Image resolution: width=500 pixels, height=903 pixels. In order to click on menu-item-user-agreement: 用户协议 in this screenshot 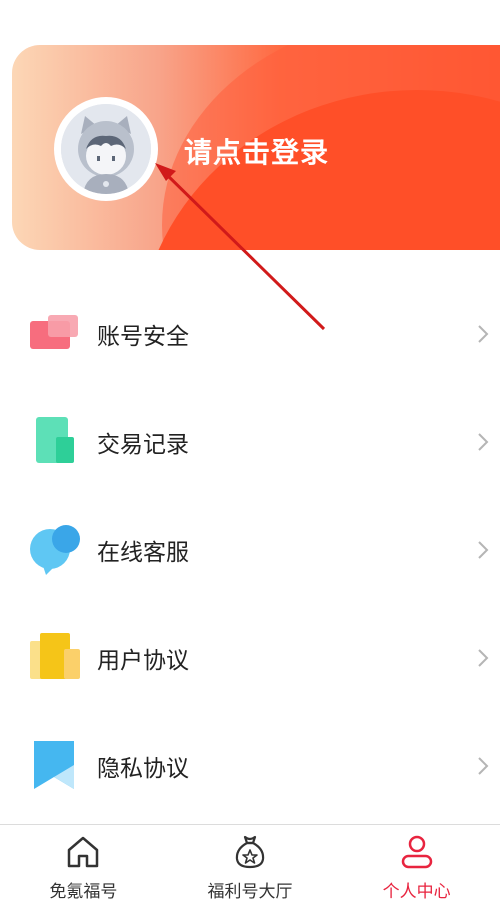, I will do `click(250, 658)`.